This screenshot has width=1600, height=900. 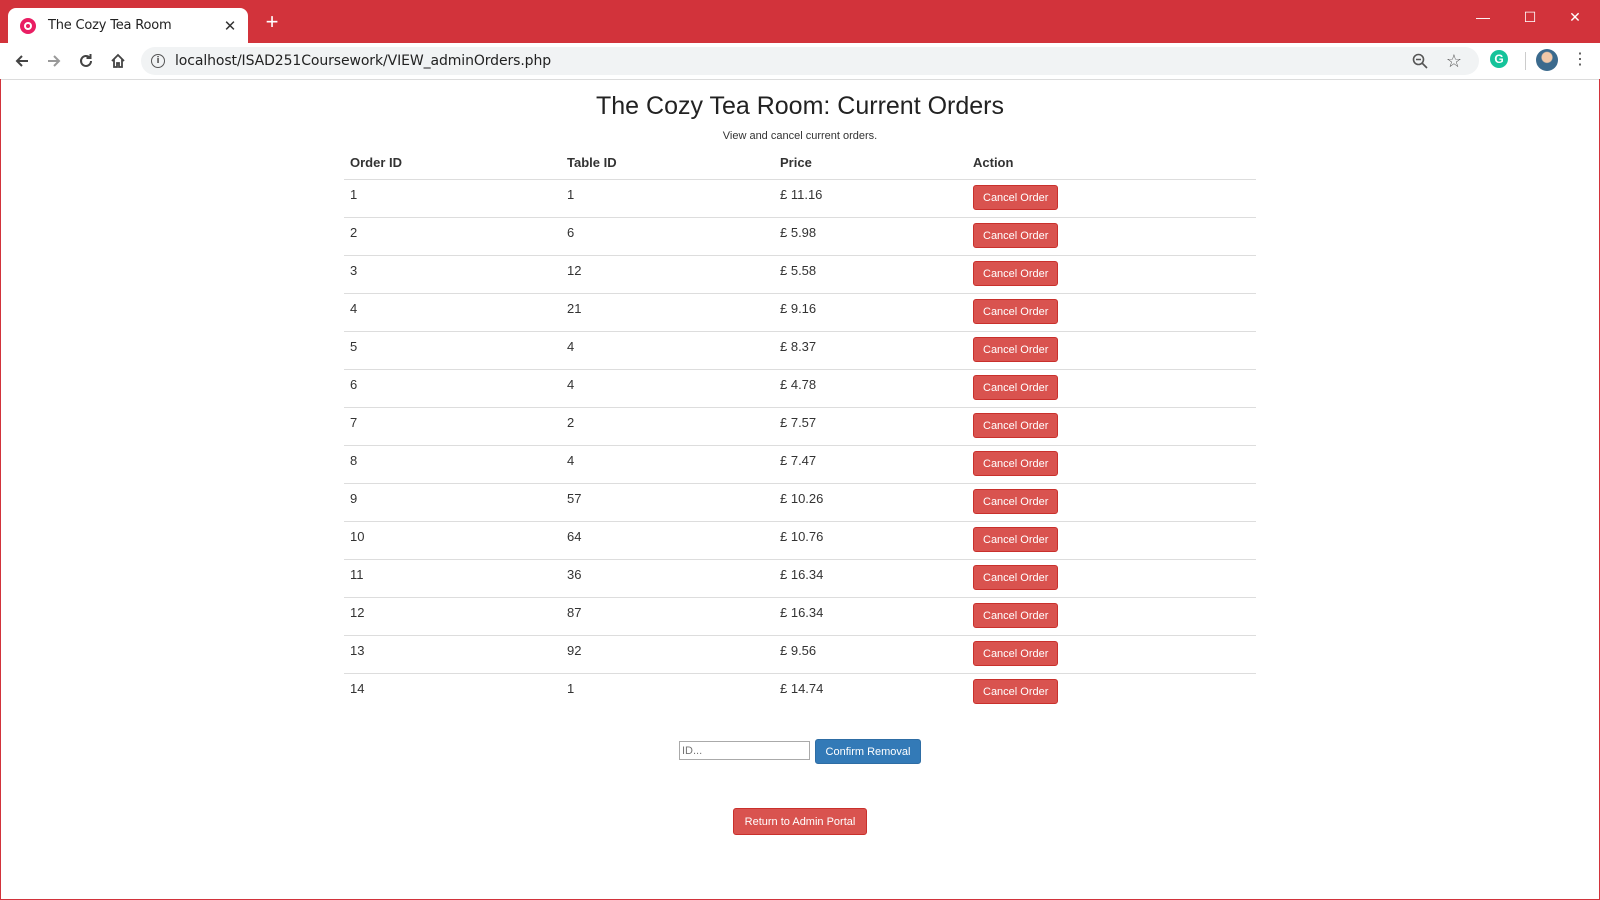 I want to click on table-row: 10 64 £ 10.76 Cancel Order, so click(x=800, y=540).